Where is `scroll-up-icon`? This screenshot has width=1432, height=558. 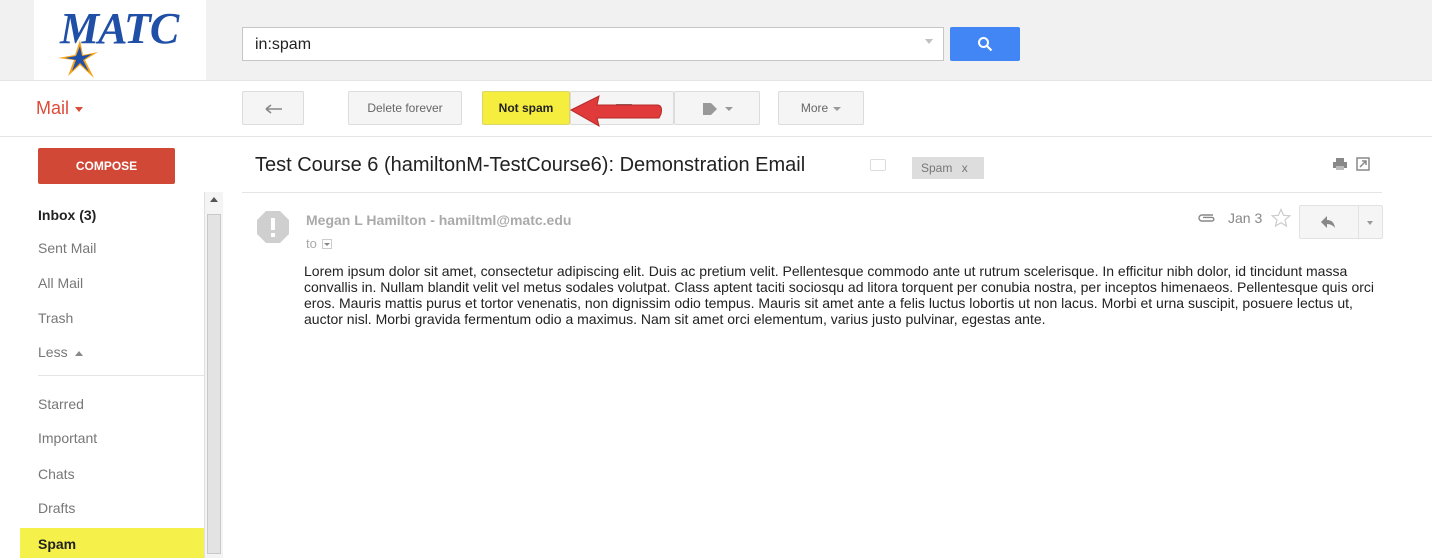
scroll-up-icon is located at coordinates (214, 199).